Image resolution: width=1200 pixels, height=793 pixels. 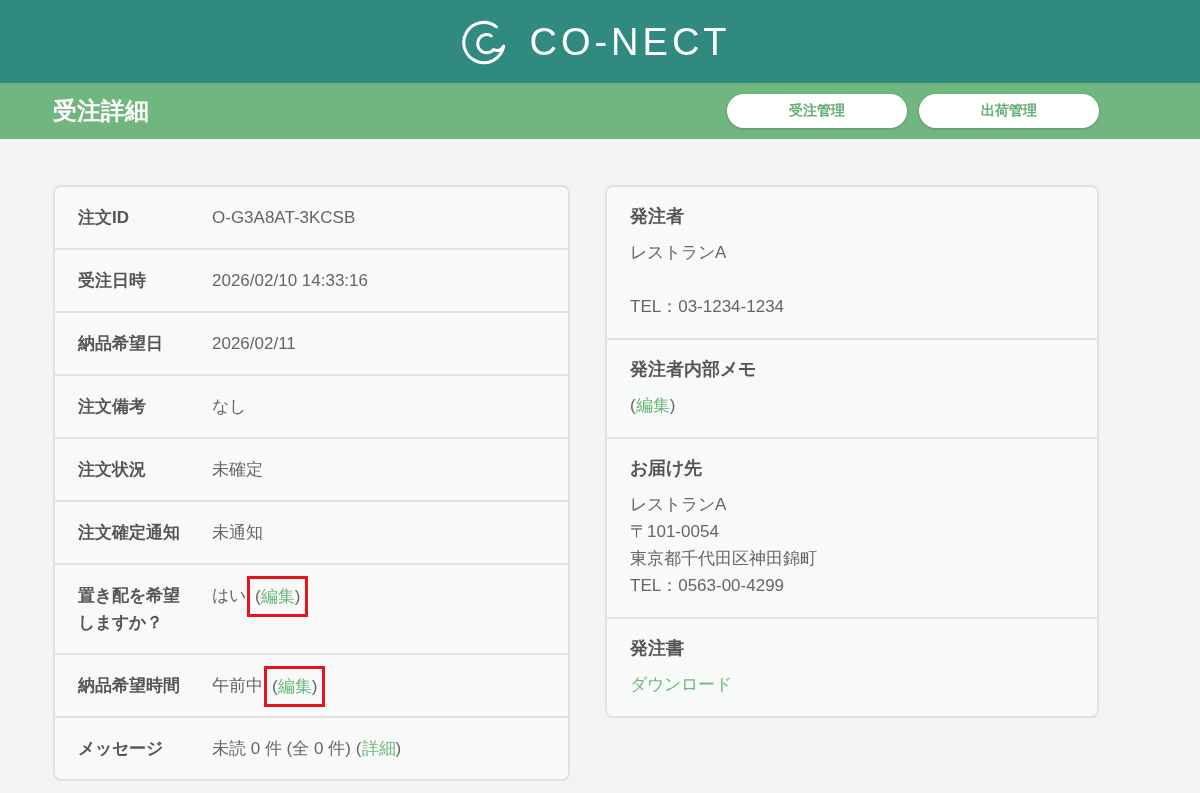 What do you see at coordinates (129, 686) in the screenshot?
I see `field-label: 納品希望時間` at bounding box center [129, 686].